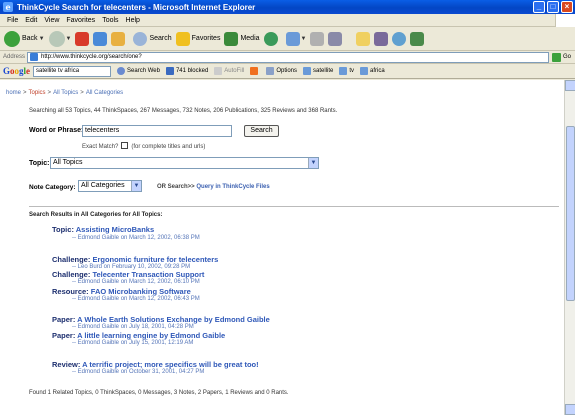 This screenshot has height=415, width=575. What do you see at coordinates (141, 291) in the screenshot?
I see `result-link: FAO Microbanking Software` at bounding box center [141, 291].